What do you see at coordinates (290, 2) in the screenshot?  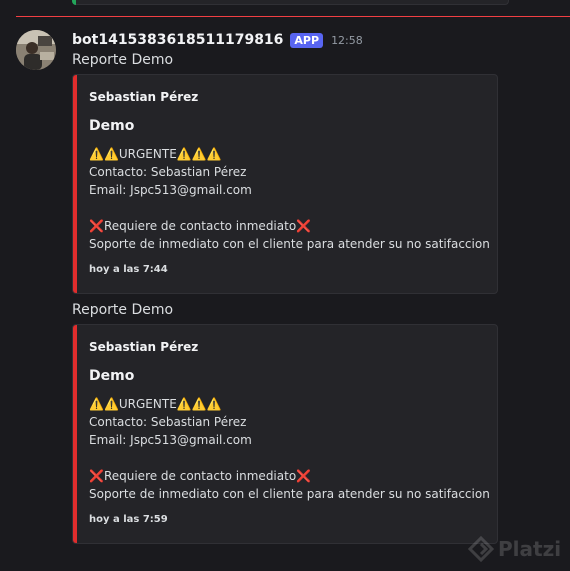 I see `previous-embed` at bounding box center [290, 2].